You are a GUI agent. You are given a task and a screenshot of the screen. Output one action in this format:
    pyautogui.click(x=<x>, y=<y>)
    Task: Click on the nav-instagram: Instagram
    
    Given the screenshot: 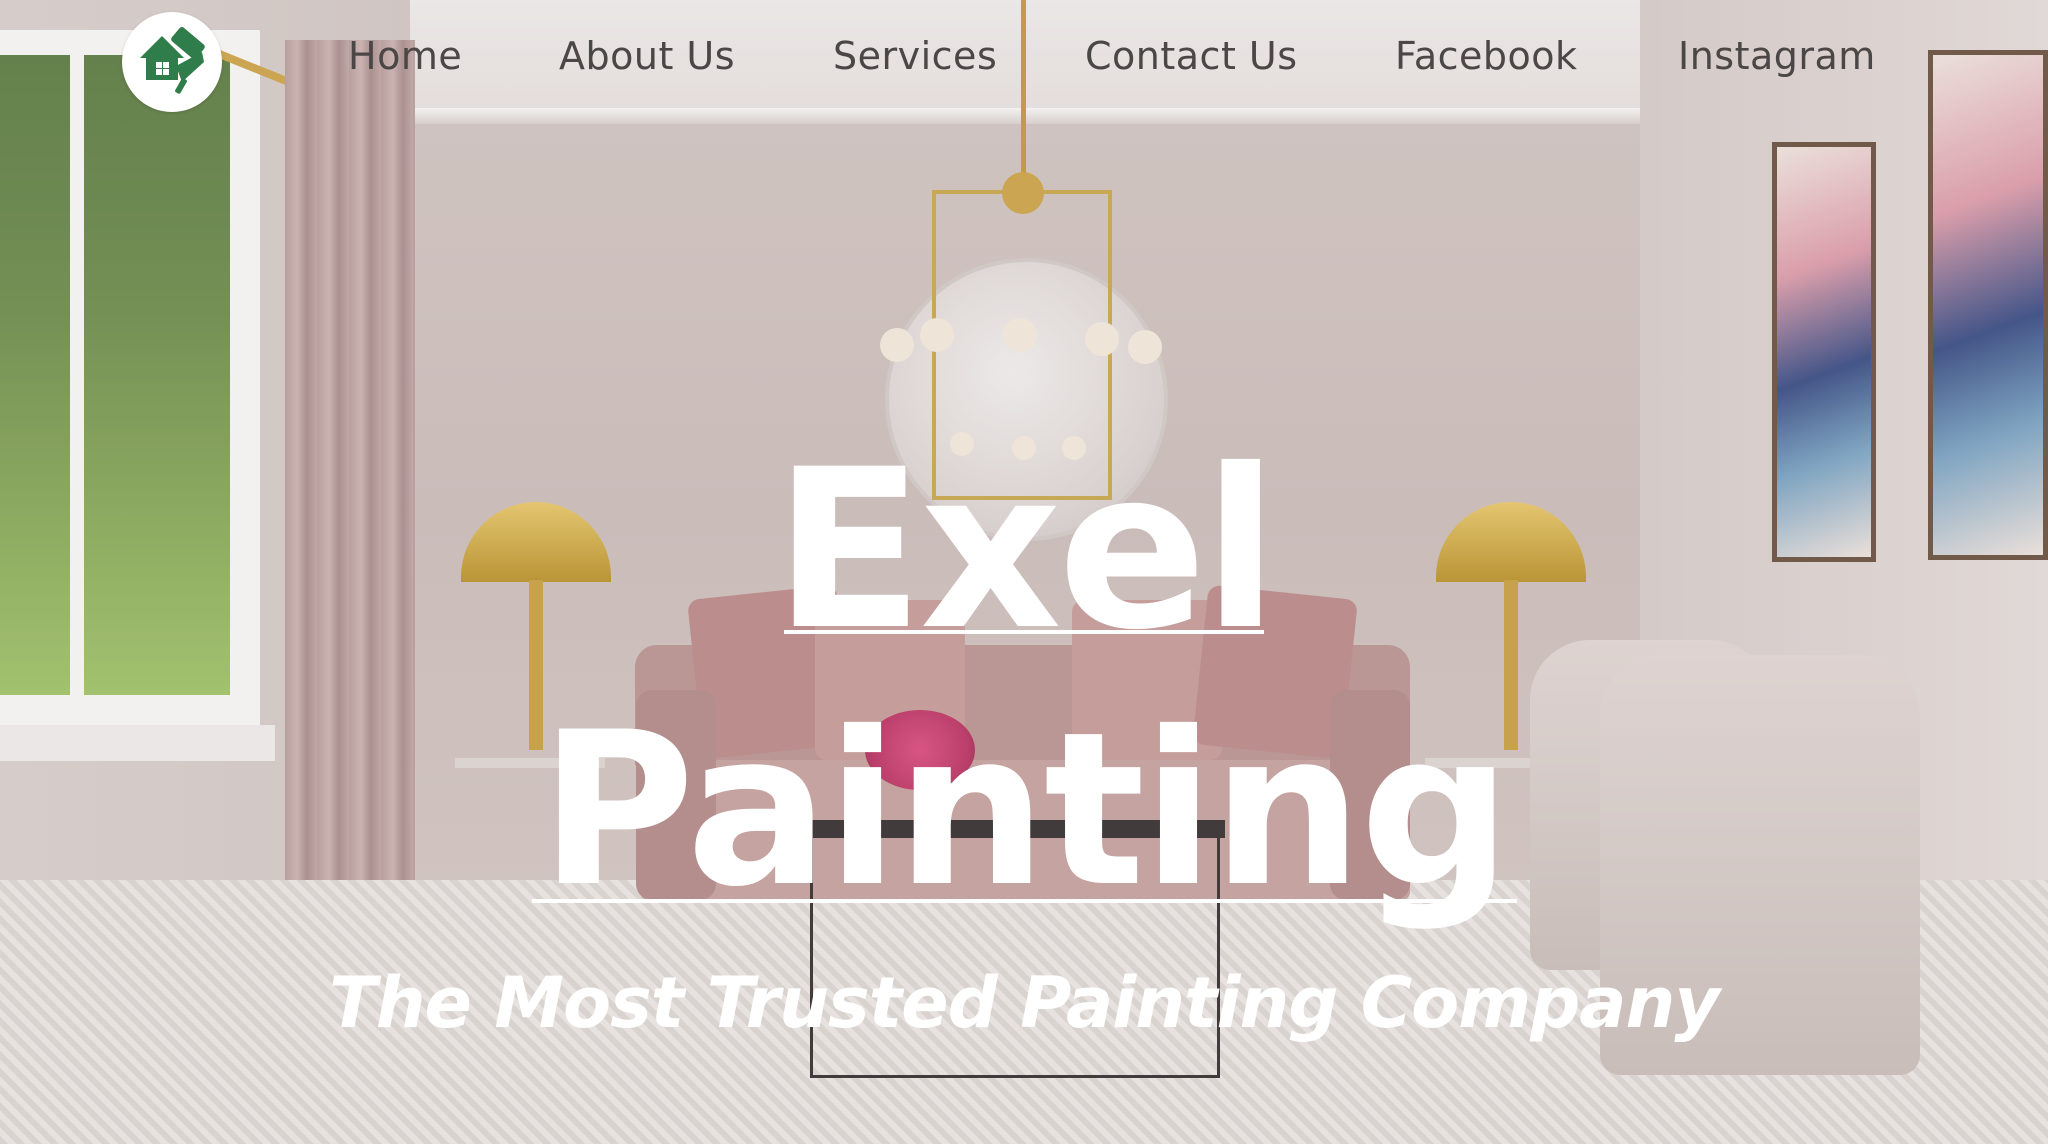 What is the action you would take?
    pyautogui.click(x=1777, y=56)
    